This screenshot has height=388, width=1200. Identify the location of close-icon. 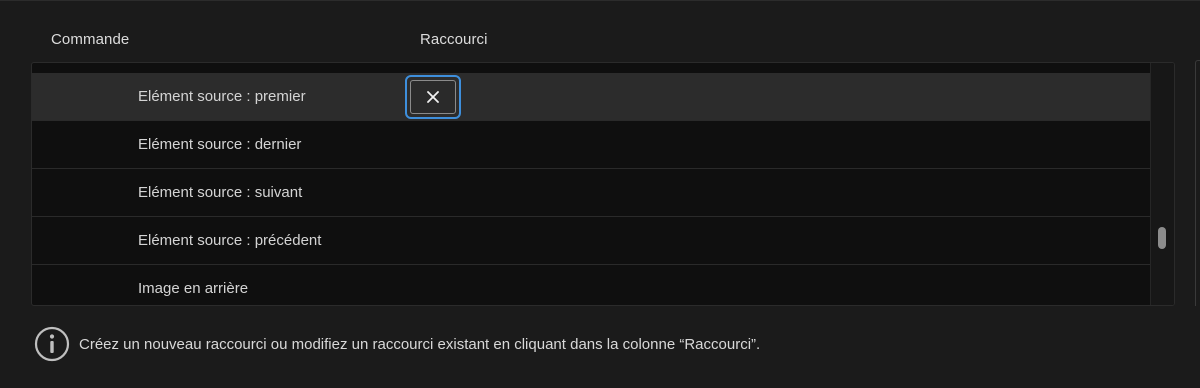
(433, 97).